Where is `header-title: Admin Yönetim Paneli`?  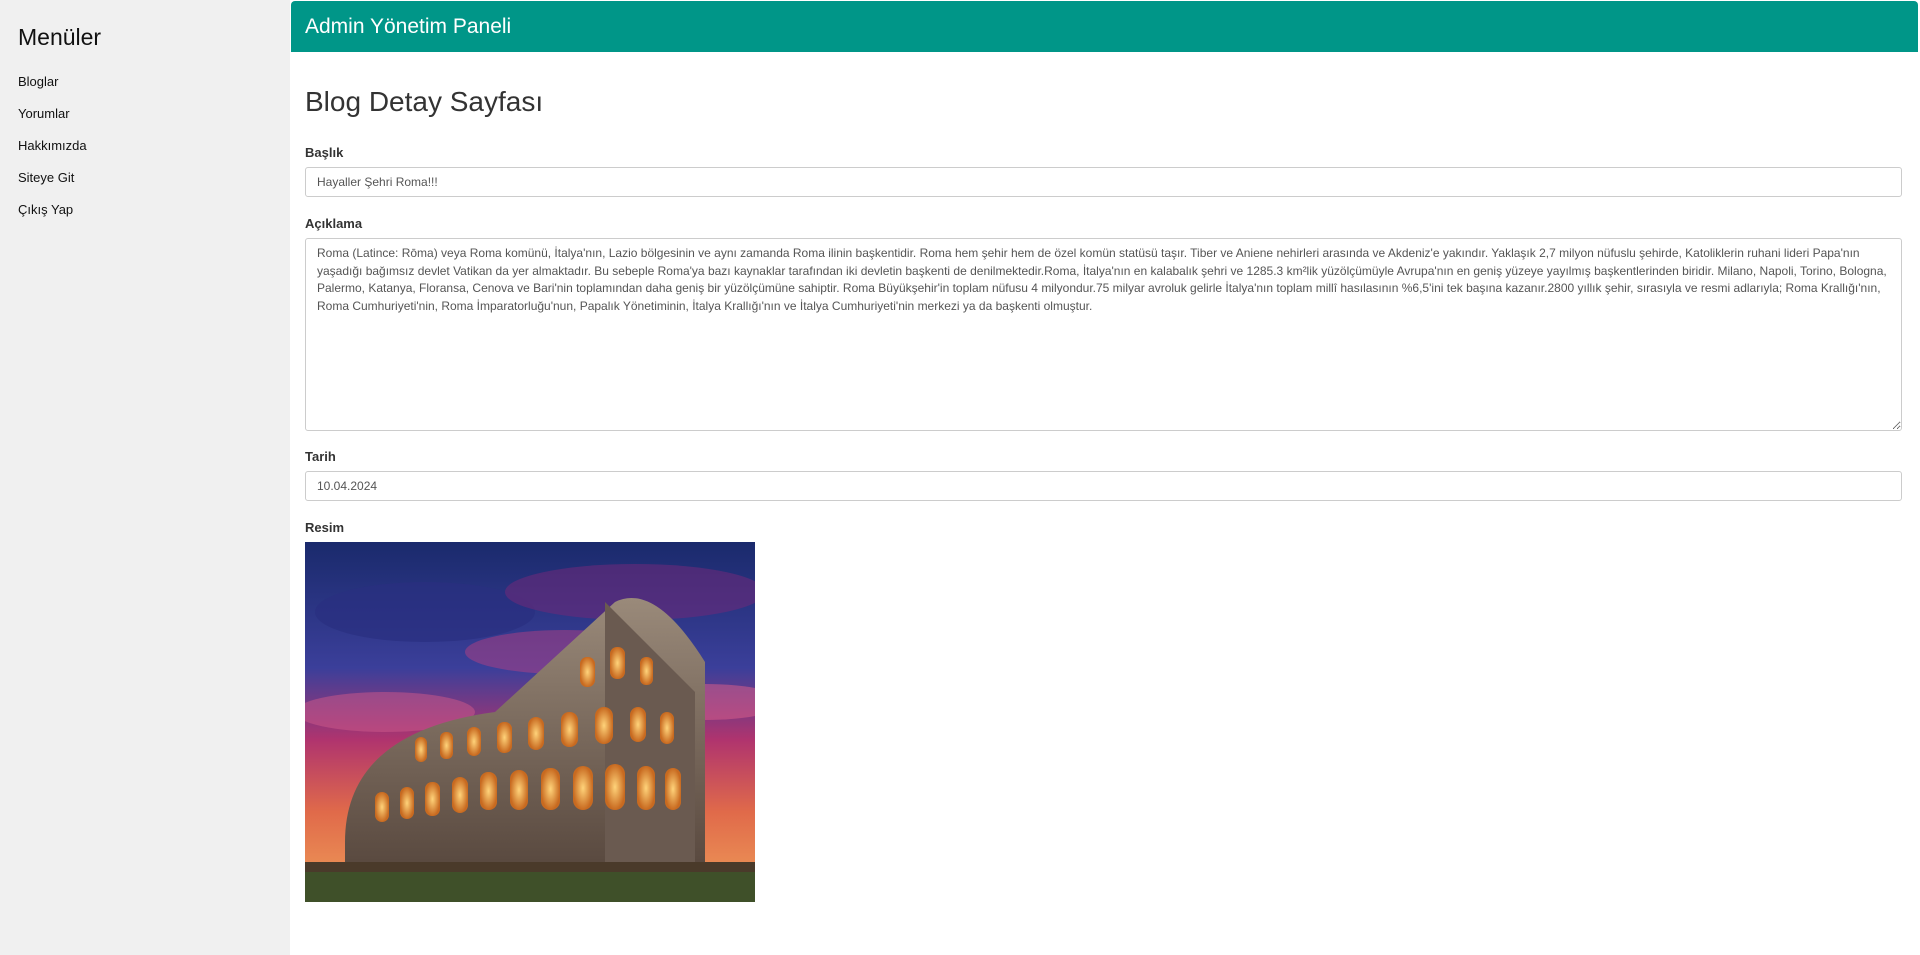
header-title: Admin Yönetim Paneli is located at coordinates (408, 26).